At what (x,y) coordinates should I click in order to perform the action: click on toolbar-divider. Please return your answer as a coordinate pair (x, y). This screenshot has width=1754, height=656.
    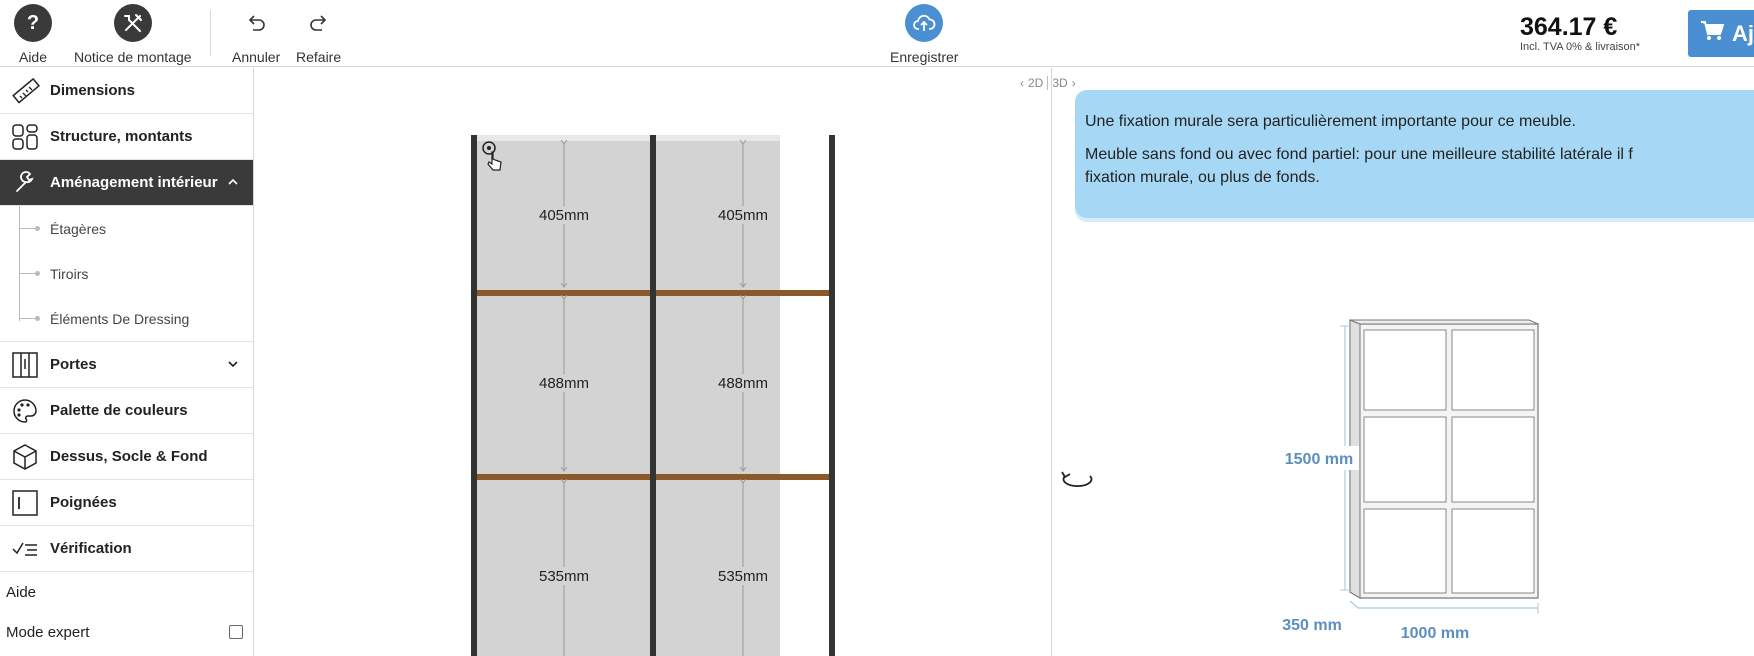
    Looking at the image, I should click on (210, 33).